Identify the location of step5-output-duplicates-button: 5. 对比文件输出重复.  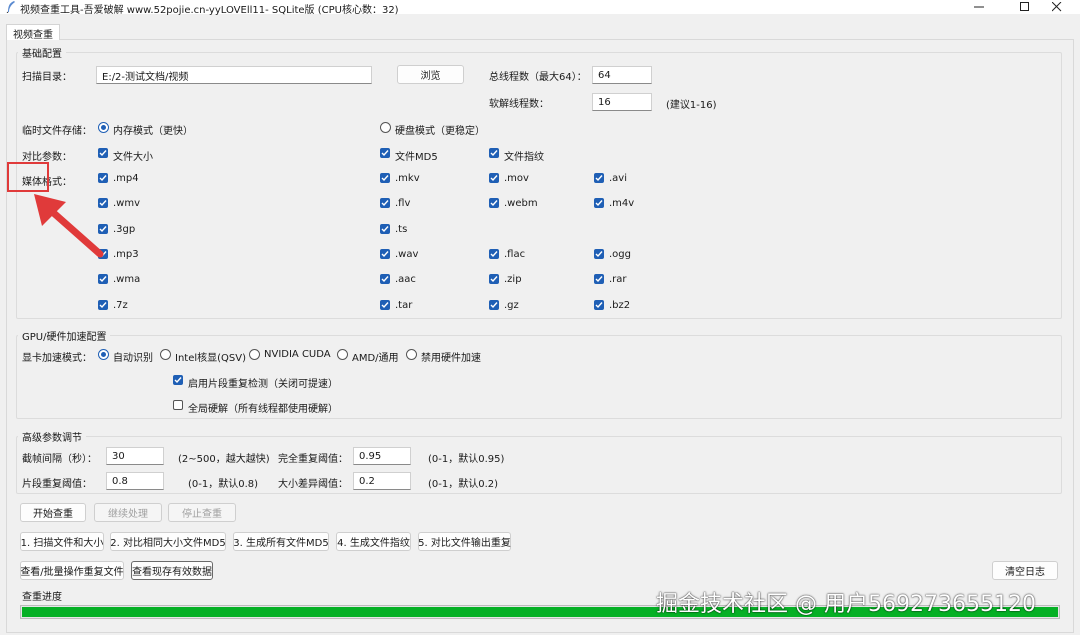
(464, 541).